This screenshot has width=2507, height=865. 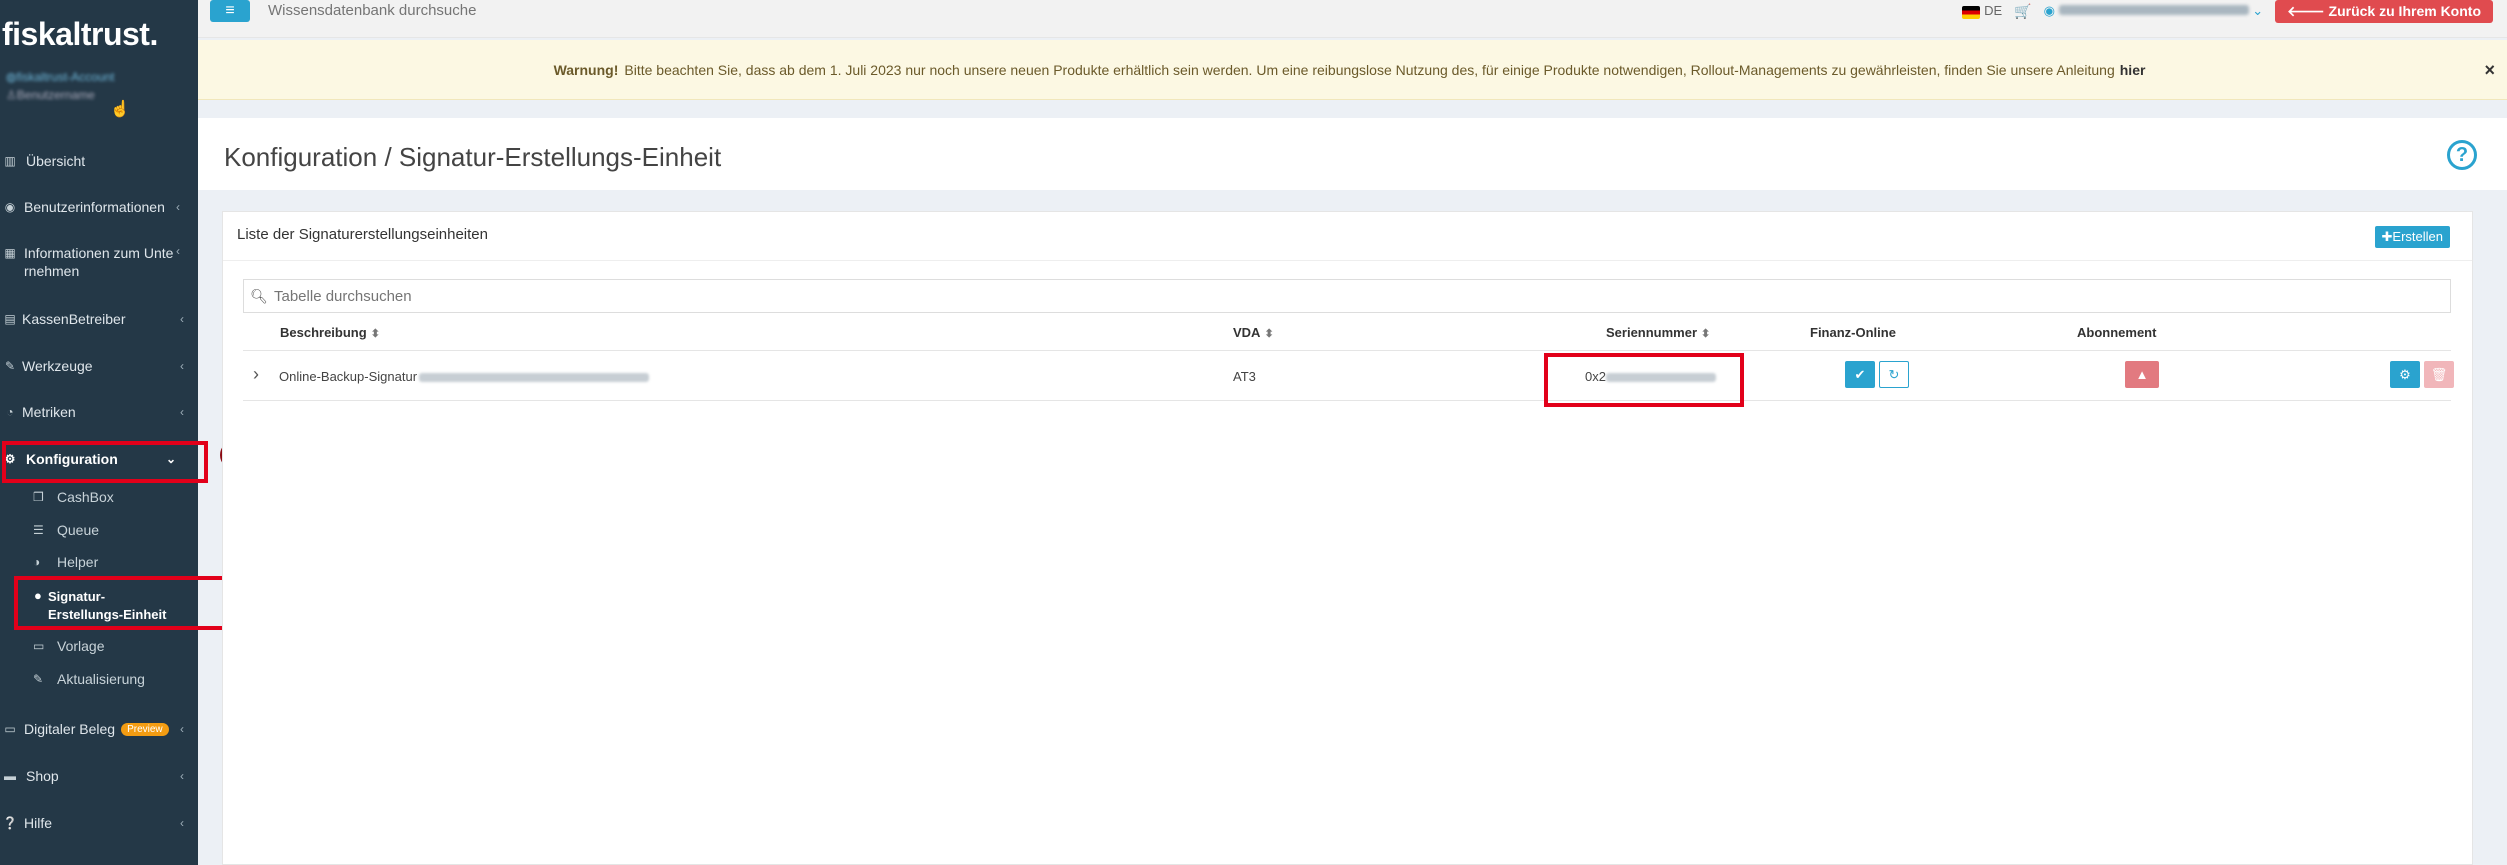 What do you see at coordinates (10, 776) in the screenshot?
I see `credit-card-icon: ▬` at bounding box center [10, 776].